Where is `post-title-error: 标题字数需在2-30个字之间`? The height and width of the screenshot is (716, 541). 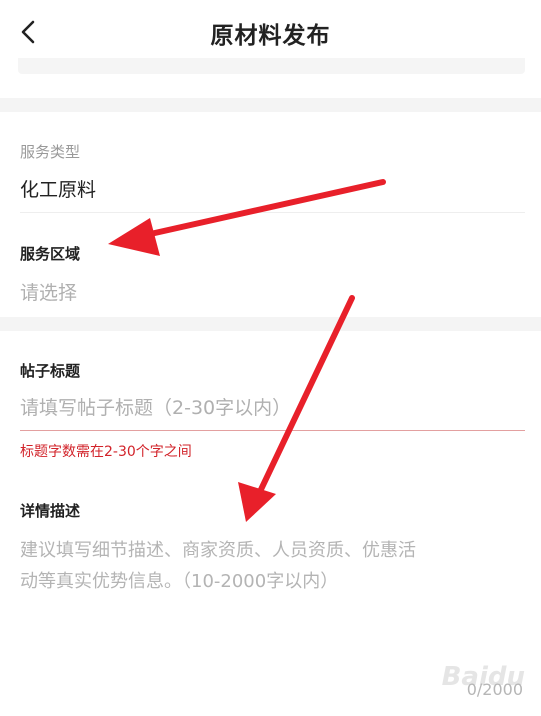 post-title-error: 标题字数需在2-30个字之间 is located at coordinates (106, 452).